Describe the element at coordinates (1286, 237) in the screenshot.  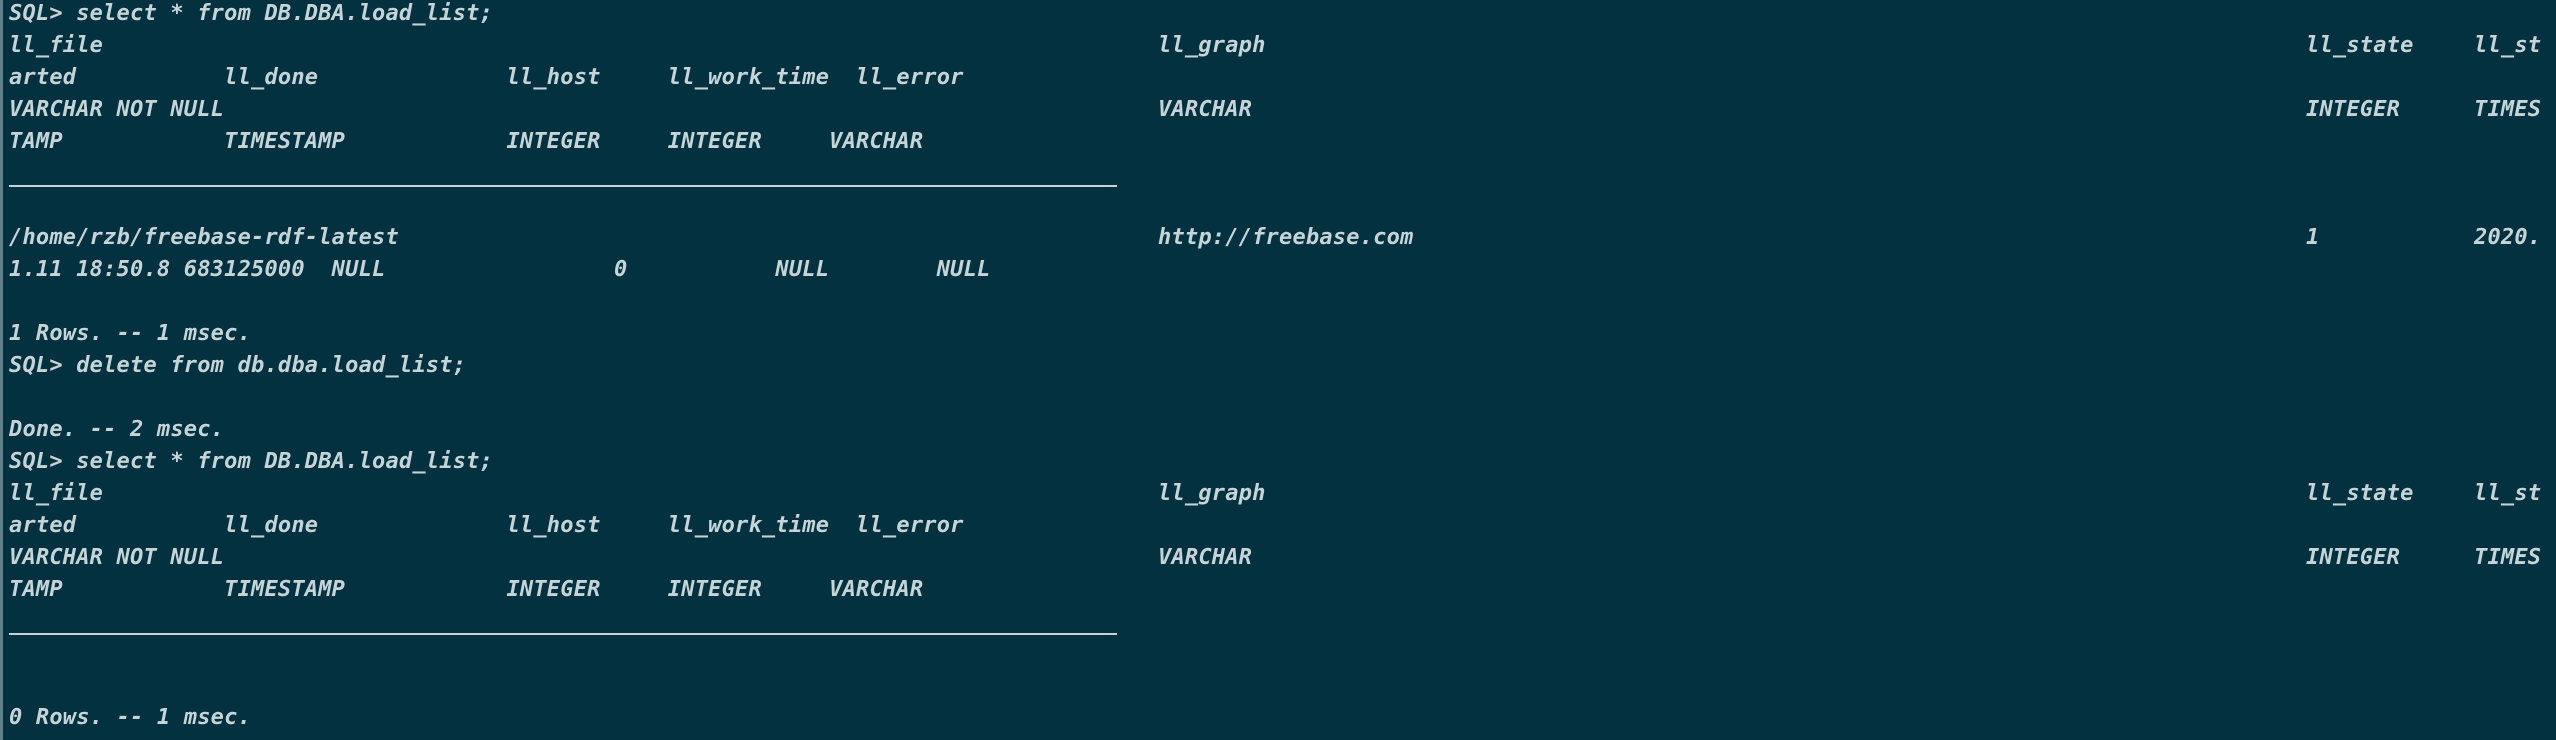
I see `row-ll-graph: http://freebase.com` at that location.